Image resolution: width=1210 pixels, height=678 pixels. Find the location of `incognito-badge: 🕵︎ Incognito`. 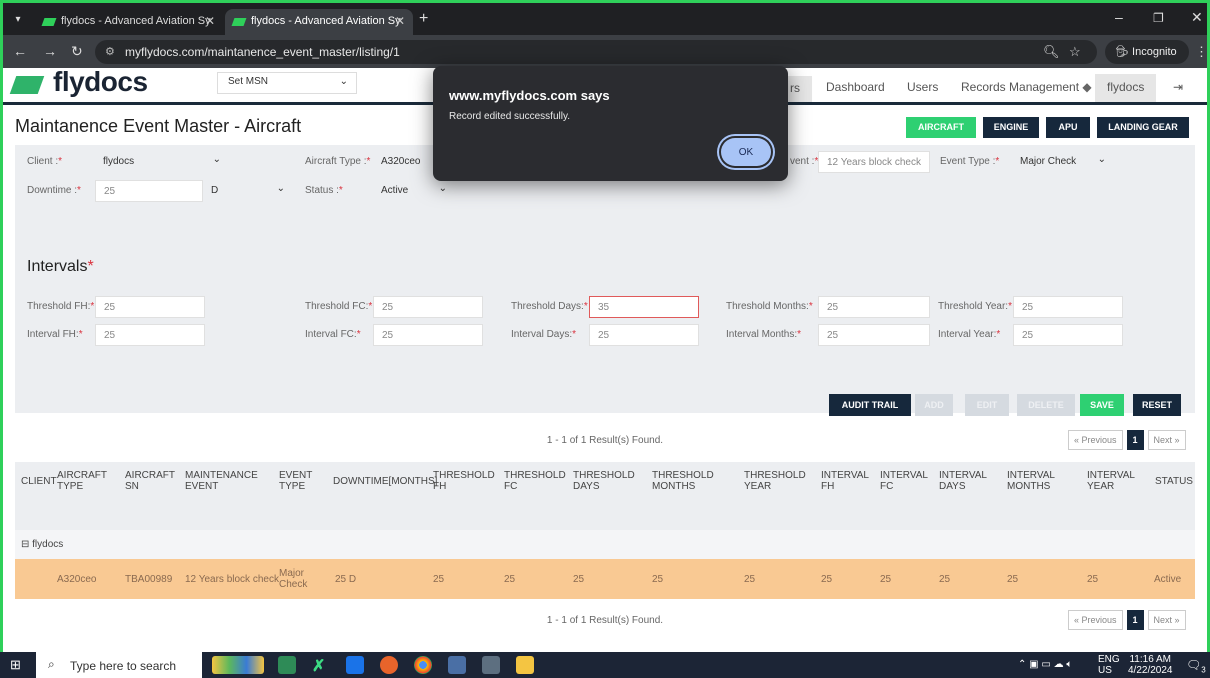

incognito-badge: 🕵︎ Incognito is located at coordinates (1147, 52).